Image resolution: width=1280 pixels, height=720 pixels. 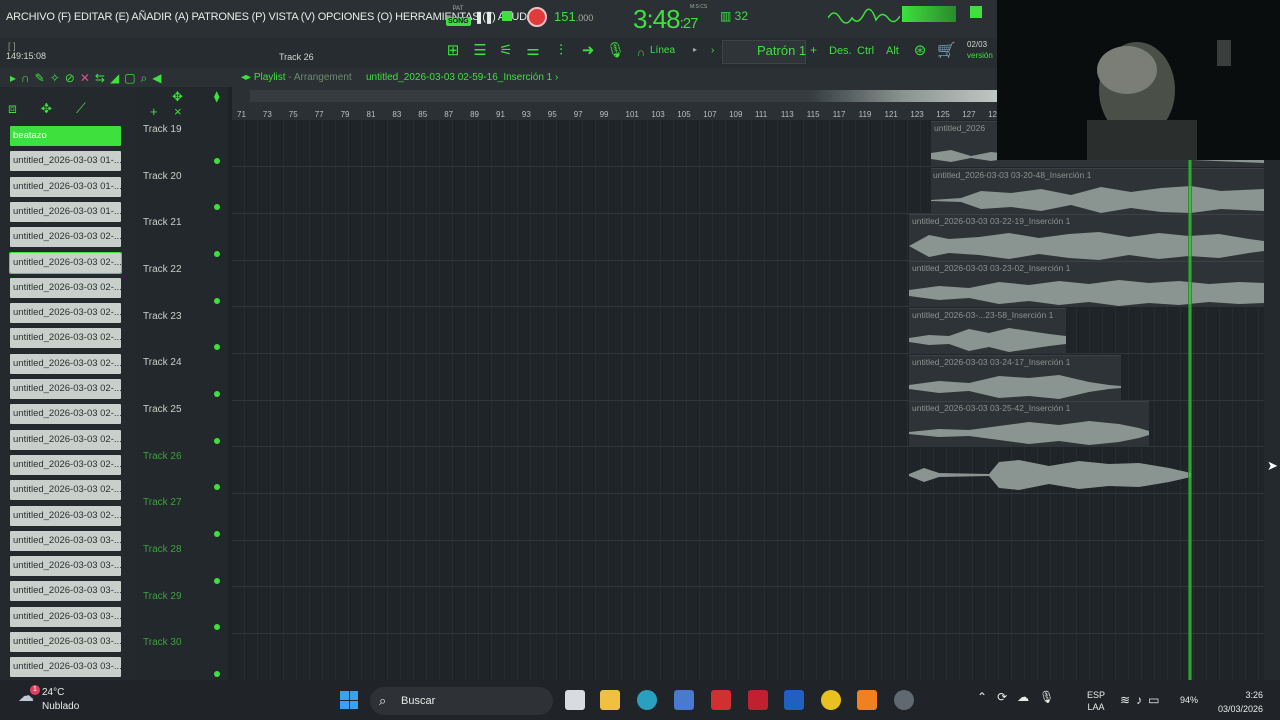 I want to click on select-icon: ▢, so click(x=132, y=78).